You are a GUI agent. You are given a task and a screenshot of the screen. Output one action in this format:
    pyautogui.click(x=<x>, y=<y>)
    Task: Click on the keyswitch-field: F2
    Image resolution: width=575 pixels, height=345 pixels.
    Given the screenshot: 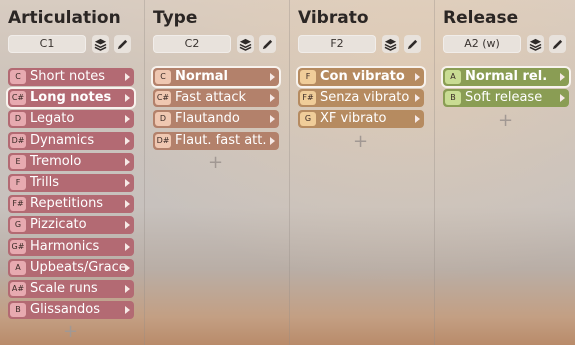 What is the action you would take?
    pyautogui.click(x=337, y=44)
    